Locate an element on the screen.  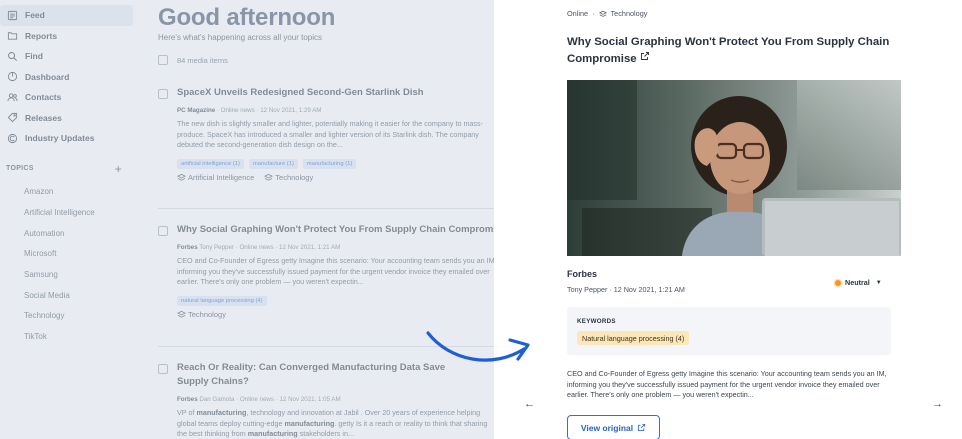
view-original-button: View original is located at coordinates (613, 427).